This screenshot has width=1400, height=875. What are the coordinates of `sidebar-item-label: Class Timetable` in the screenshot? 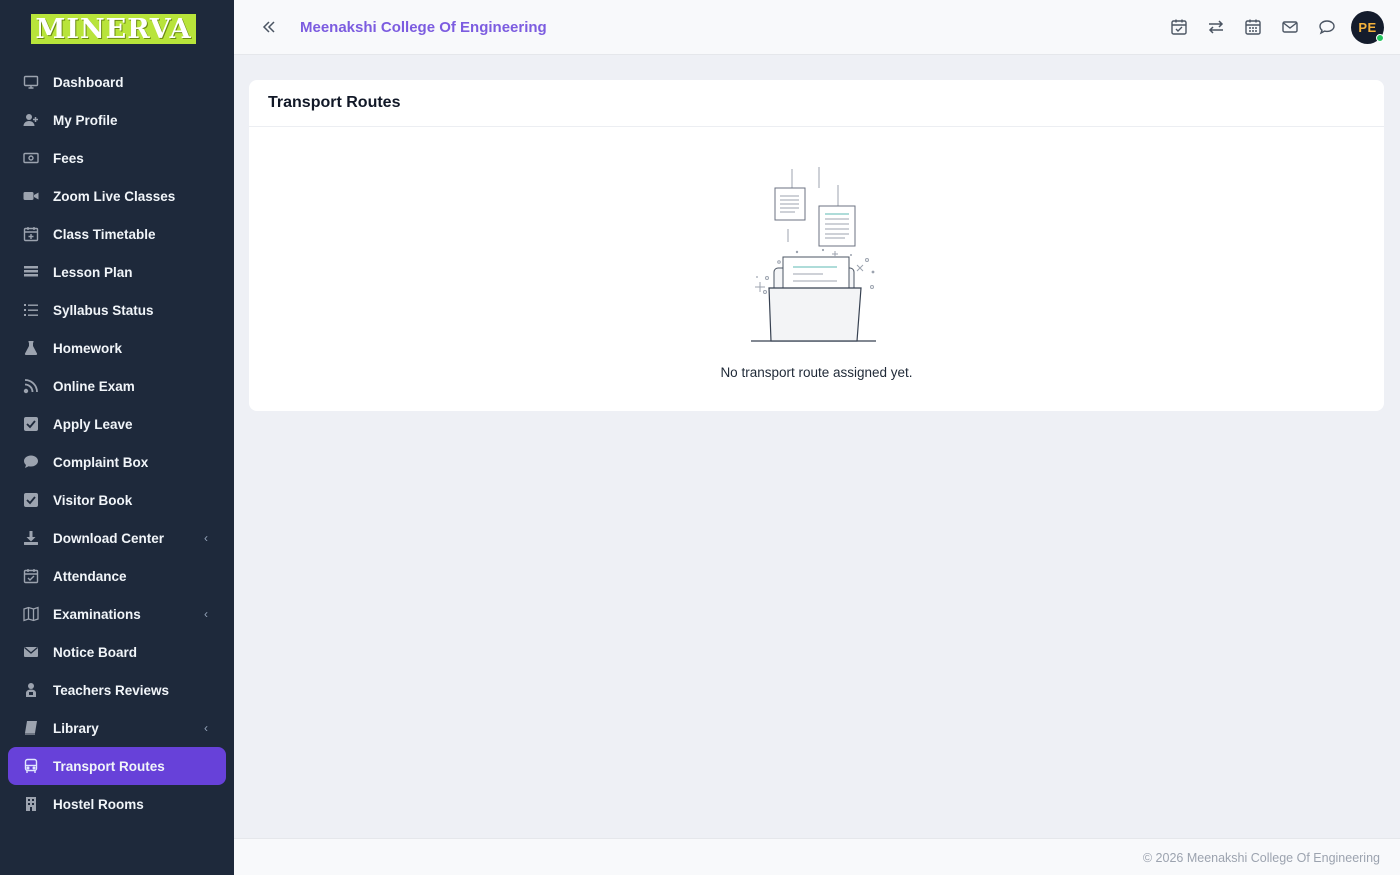 It's located at (104, 234).